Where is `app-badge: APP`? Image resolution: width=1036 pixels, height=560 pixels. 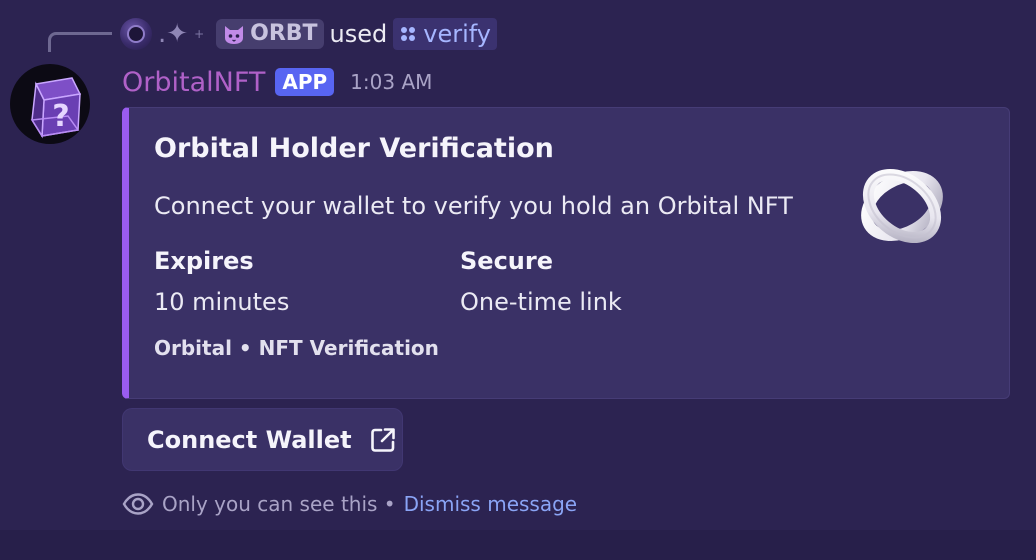
app-badge: APP is located at coordinates (305, 82).